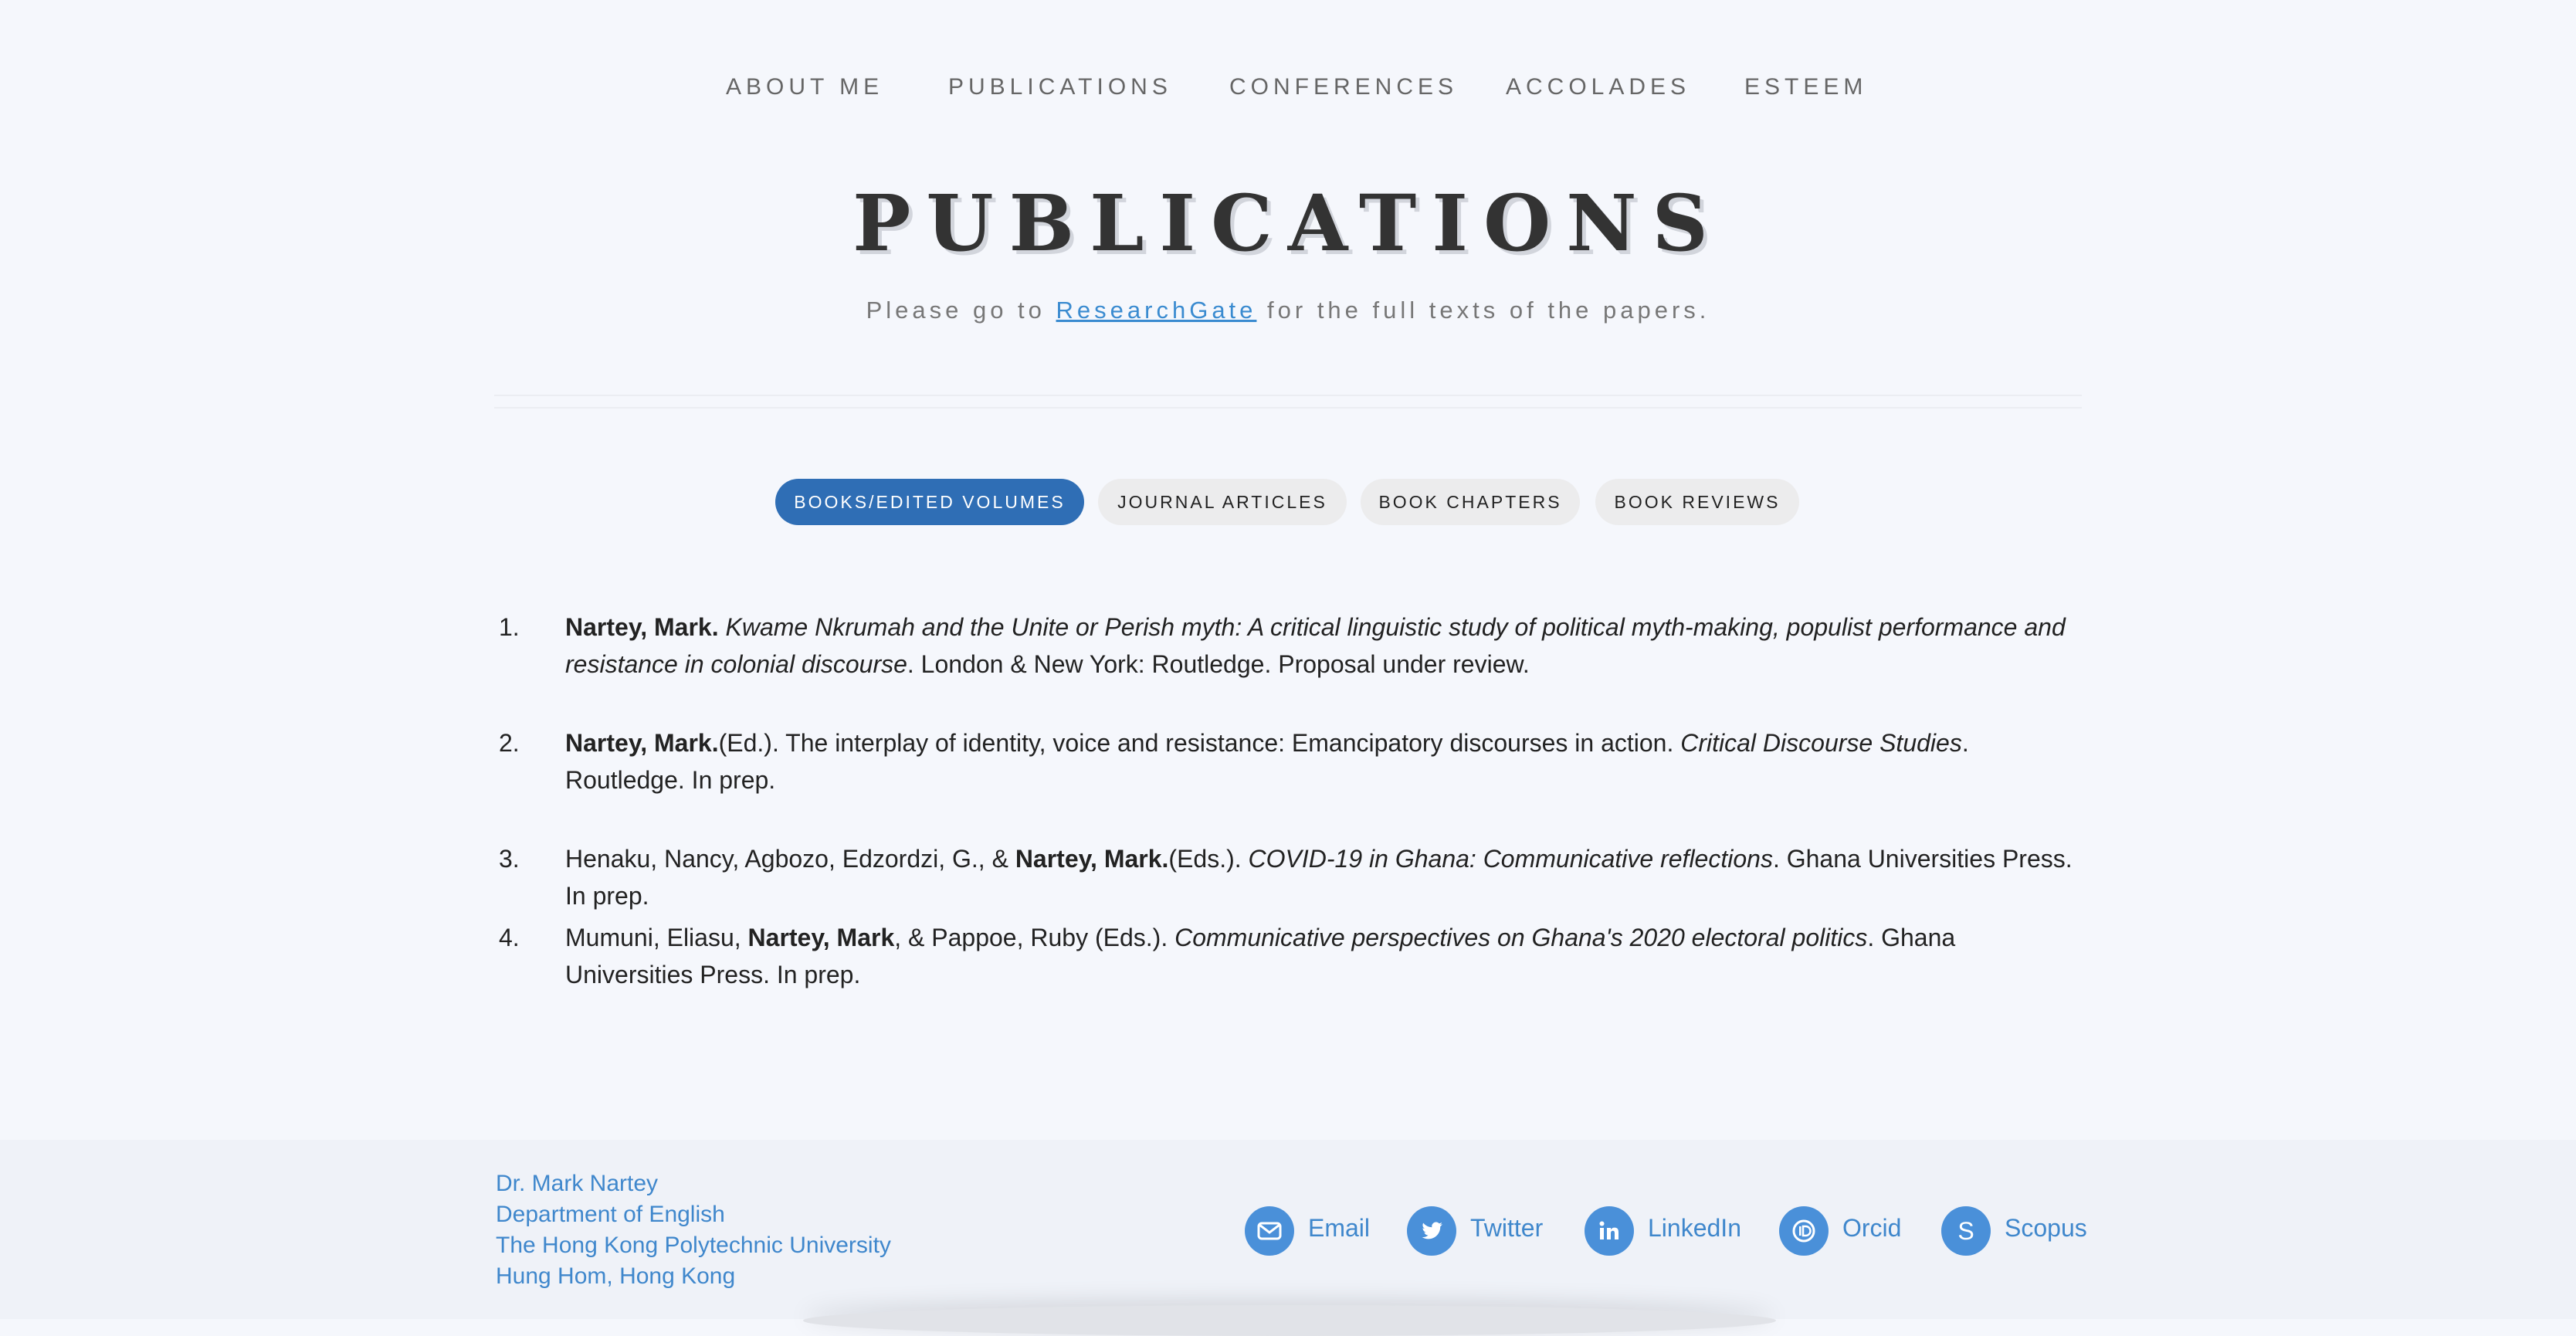 Image resolution: width=2576 pixels, height=1336 pixels. Describe the element at coordinates (656, 937) in the screenshot. I see `text-segment: Mumuni, Eliasu,` at that location.